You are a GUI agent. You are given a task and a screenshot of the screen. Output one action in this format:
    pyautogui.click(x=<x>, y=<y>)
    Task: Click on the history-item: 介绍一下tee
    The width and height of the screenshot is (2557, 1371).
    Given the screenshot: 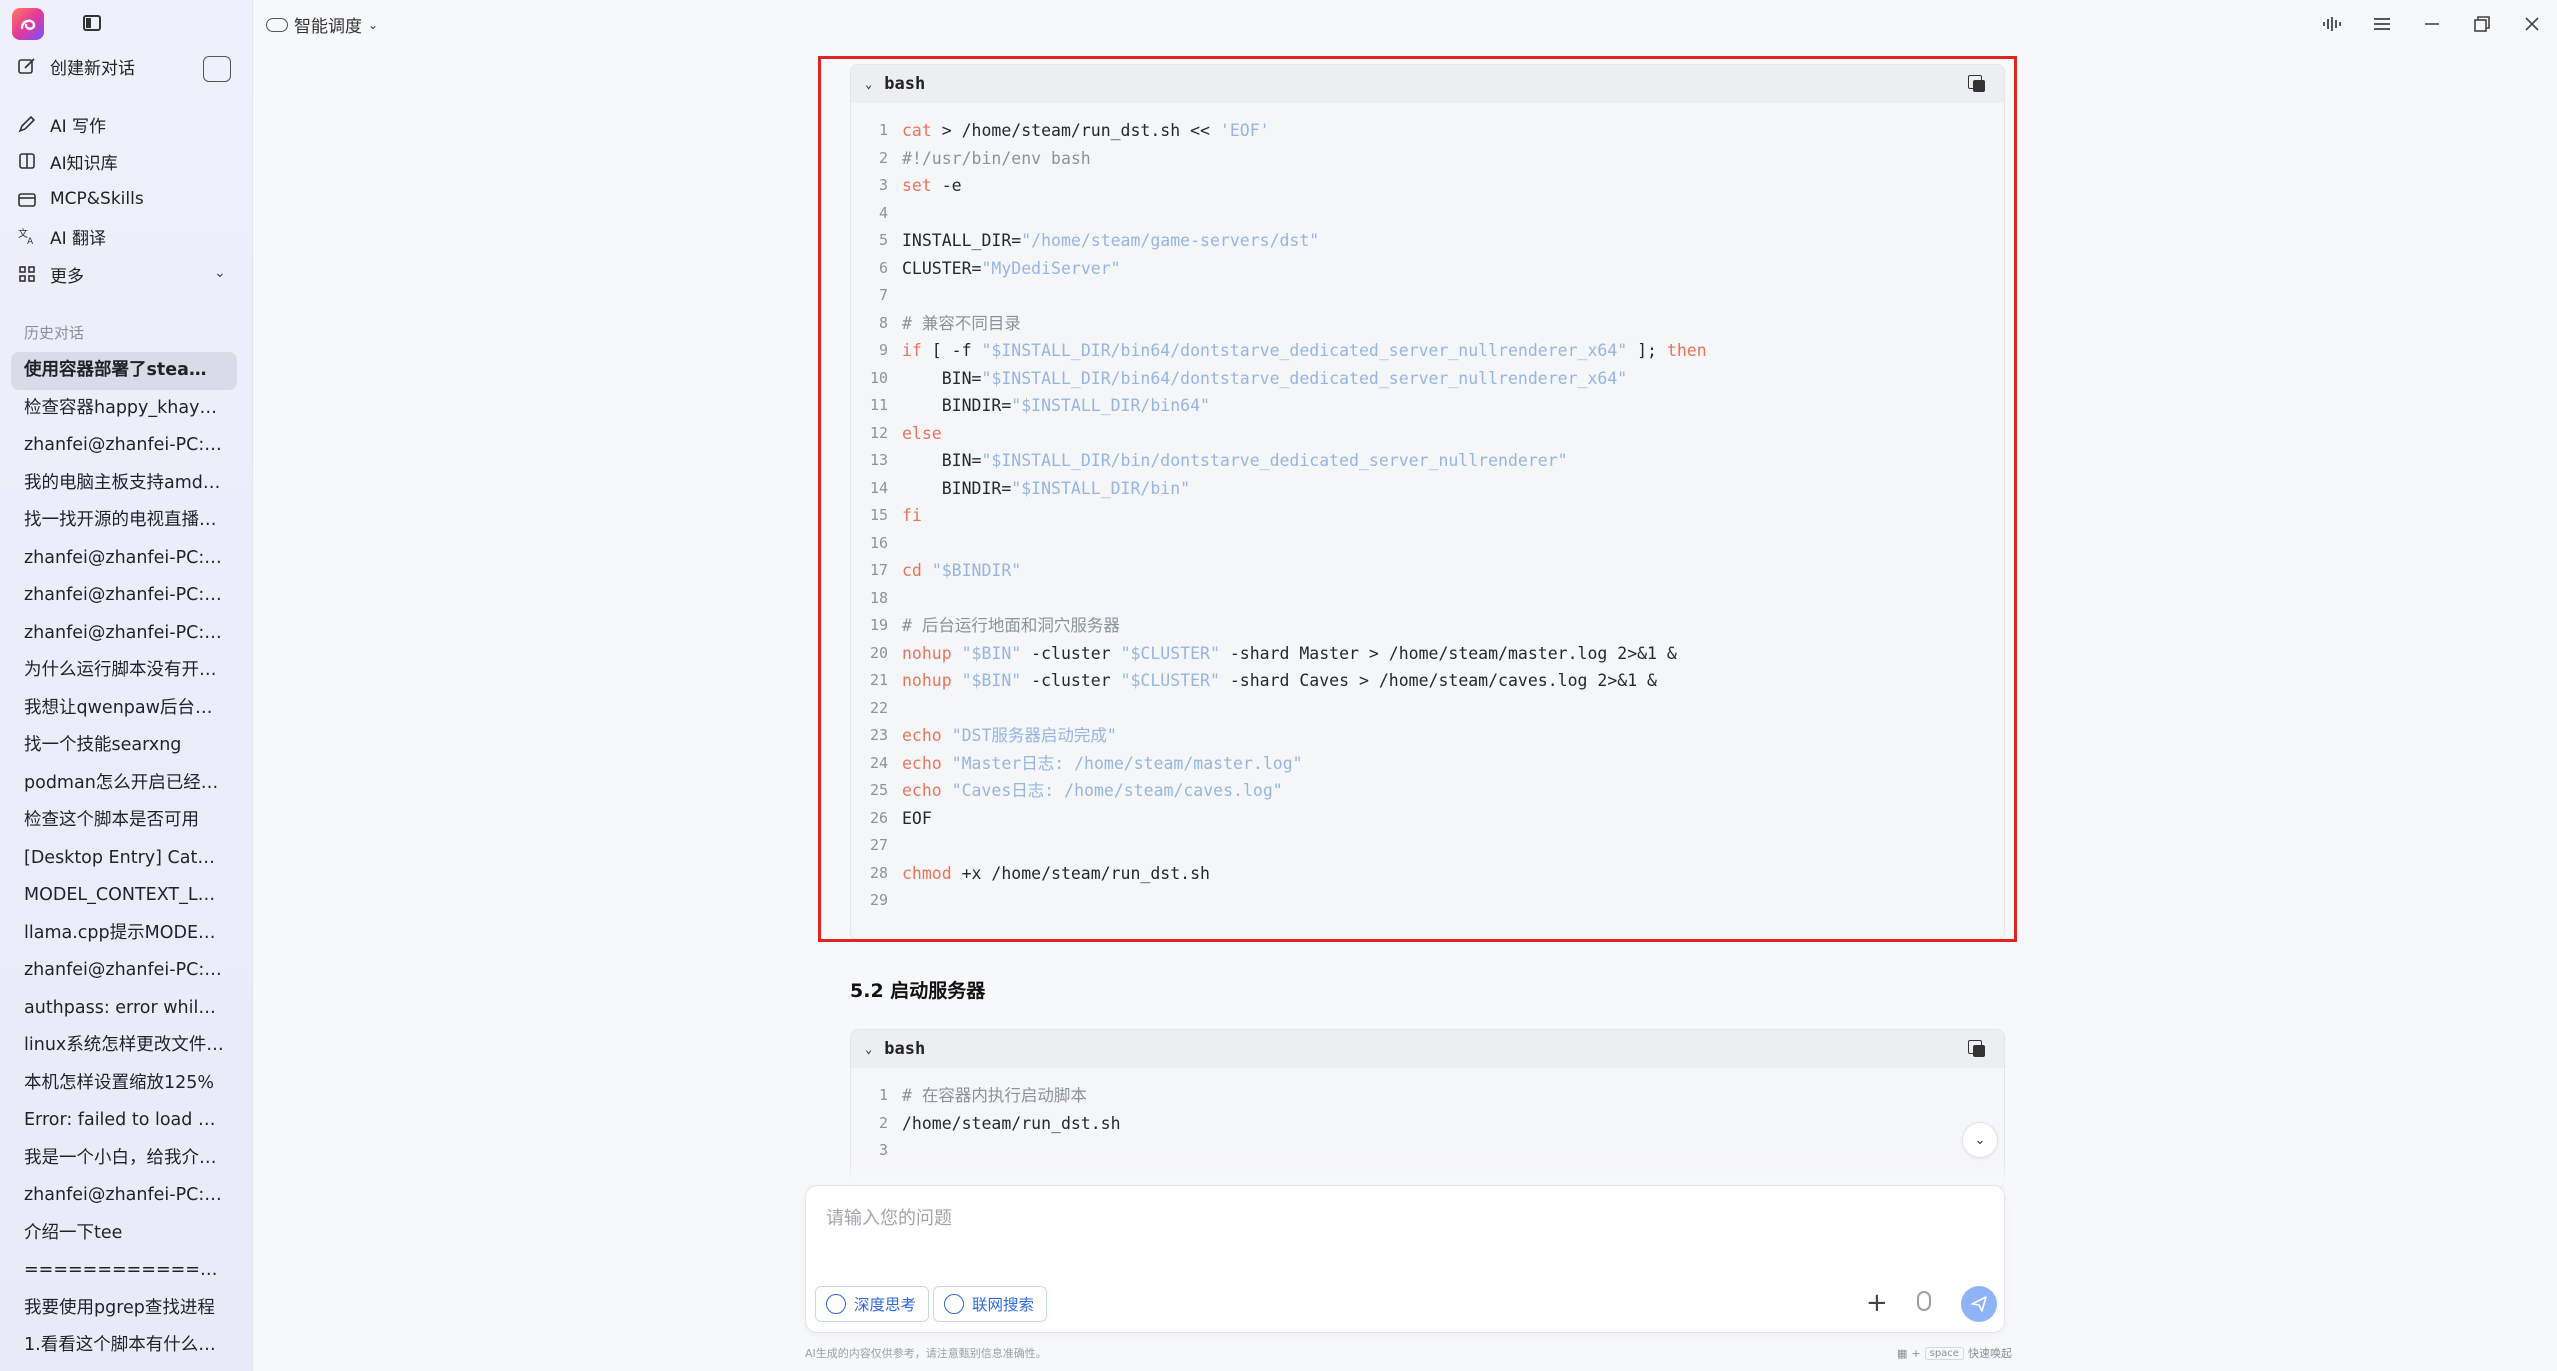 What is the action you would take?
    pyautogui.click(x=124, y=1234)
    